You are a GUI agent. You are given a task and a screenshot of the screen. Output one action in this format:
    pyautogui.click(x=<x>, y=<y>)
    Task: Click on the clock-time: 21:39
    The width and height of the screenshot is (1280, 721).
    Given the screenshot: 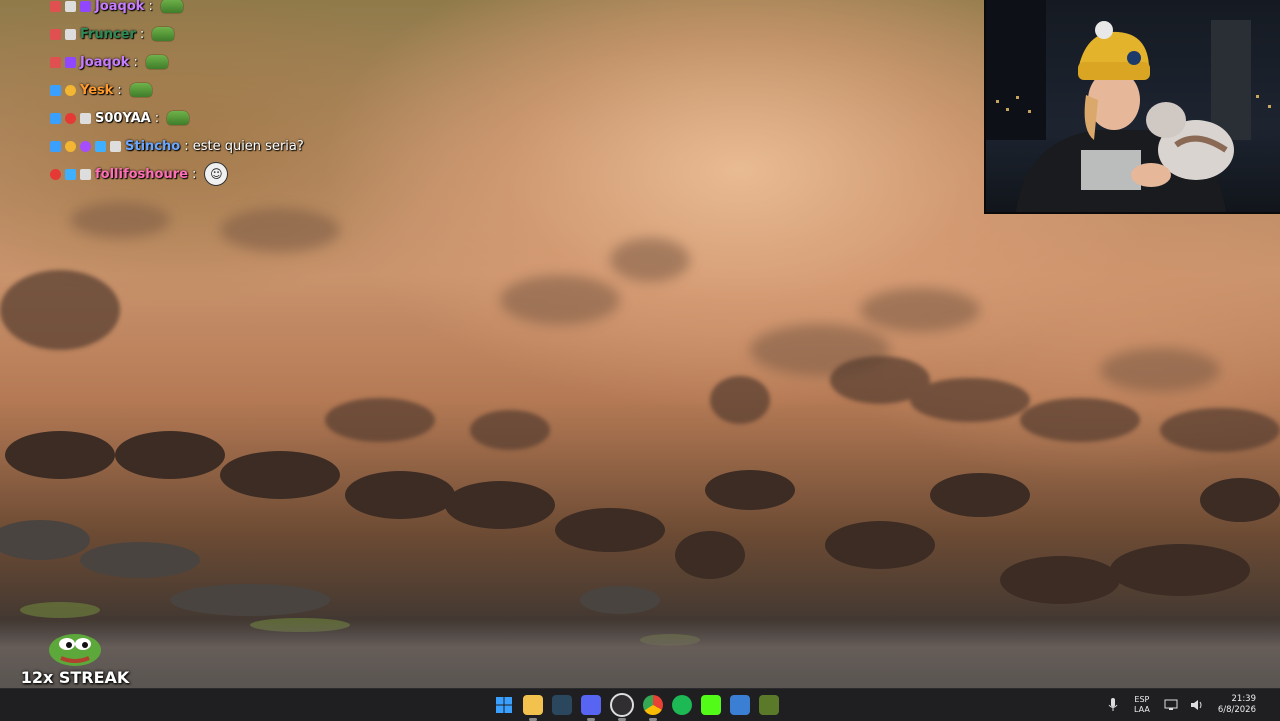 What is the action you would take?
    pyautogui.click(x=1244, y=699)
    